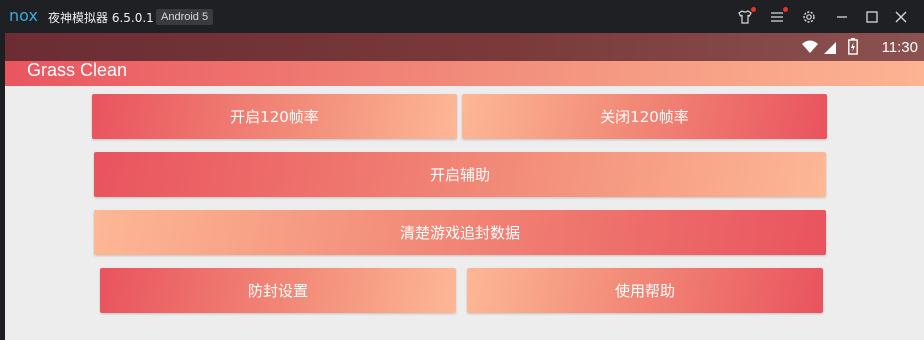  What do you see at coordinates (899, 47) in the screenshot?
I see `status-time: 11:30` at bounding box center [899, 47].